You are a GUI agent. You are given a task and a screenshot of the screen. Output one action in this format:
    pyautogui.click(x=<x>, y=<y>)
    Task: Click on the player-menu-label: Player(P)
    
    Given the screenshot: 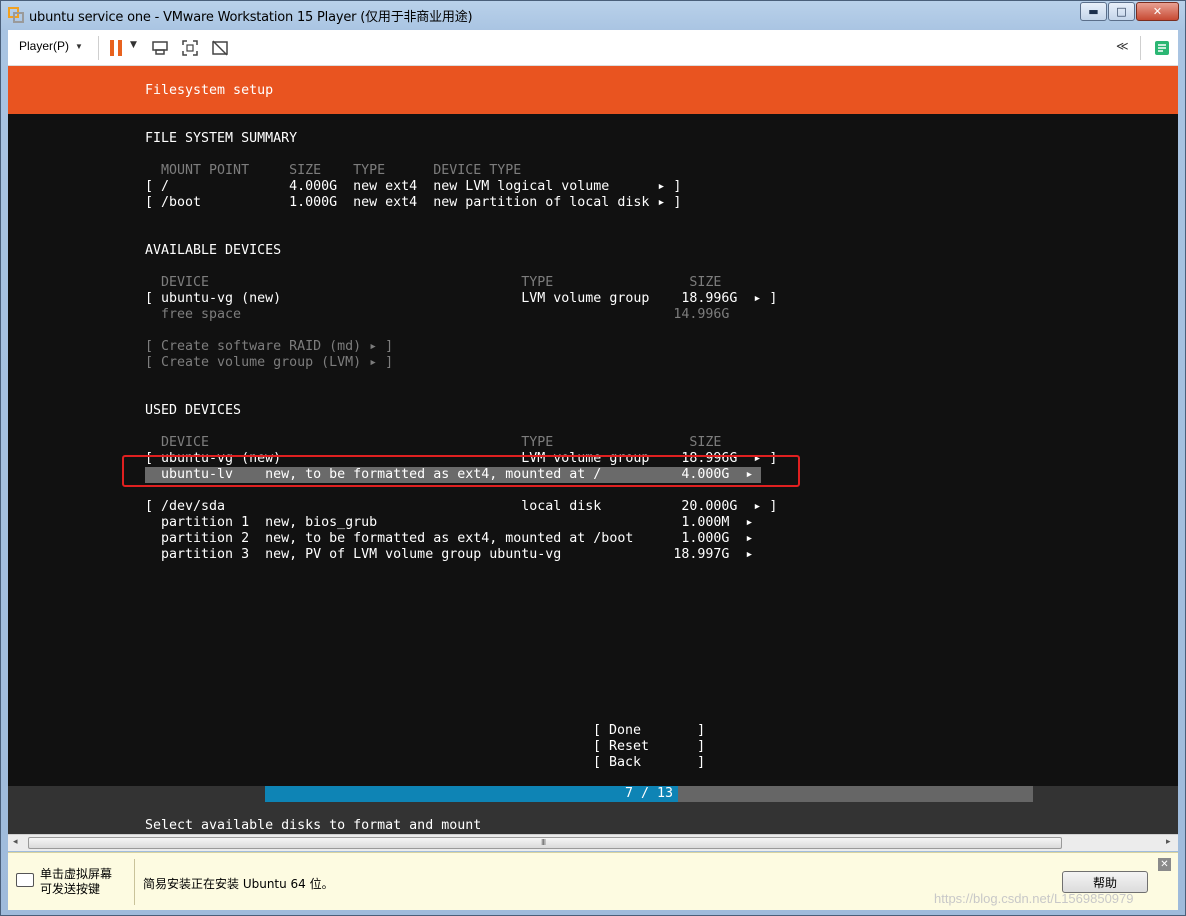 What is the action you would take?
    pyautogui.click(x=44, y=46)
    